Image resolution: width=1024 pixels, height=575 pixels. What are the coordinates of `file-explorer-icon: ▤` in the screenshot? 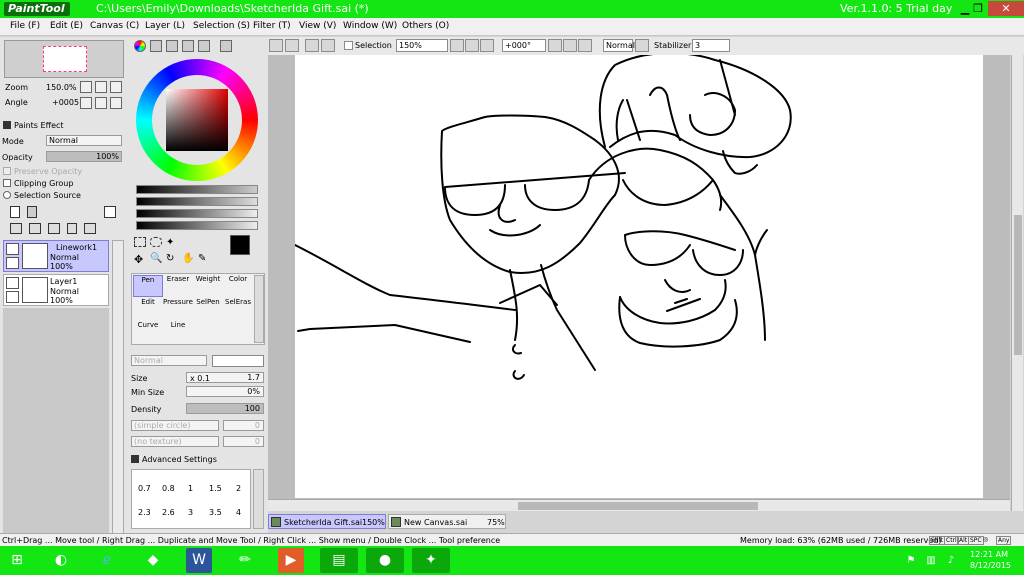 It's located at (339, 560).